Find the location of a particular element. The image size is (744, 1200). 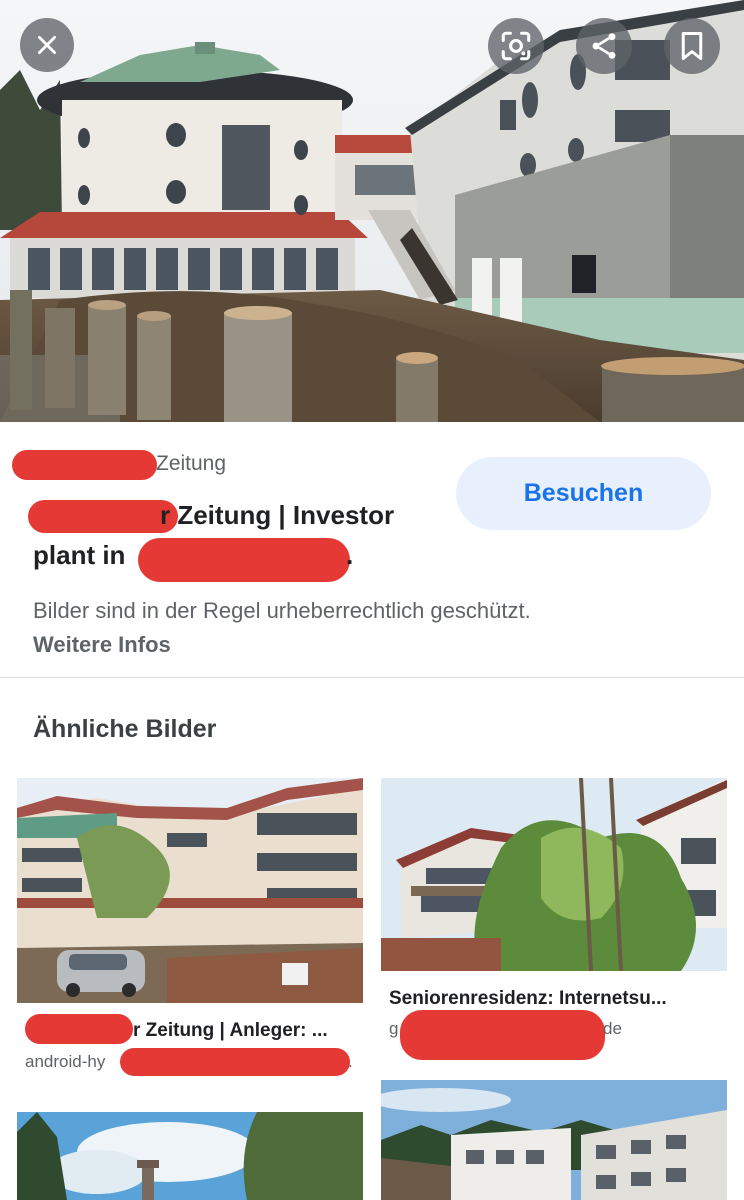

bookmark-icon is located at coordinates (692, 46).